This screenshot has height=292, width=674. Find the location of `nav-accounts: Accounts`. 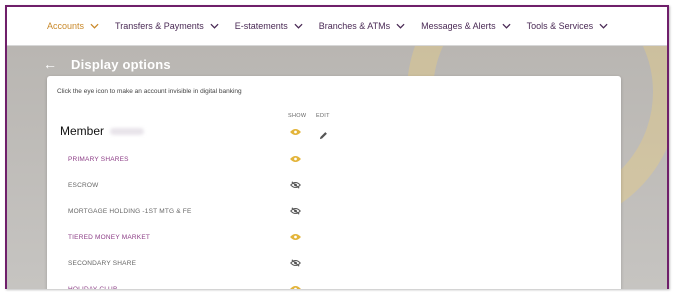

nav-accounts: Accounts is located at coordinates (73, 26).